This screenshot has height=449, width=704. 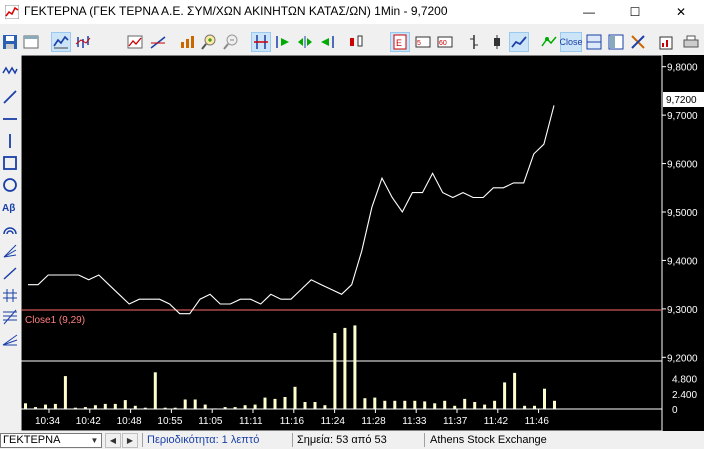 I want to click on ray-tool, so click(x=10, y=273).